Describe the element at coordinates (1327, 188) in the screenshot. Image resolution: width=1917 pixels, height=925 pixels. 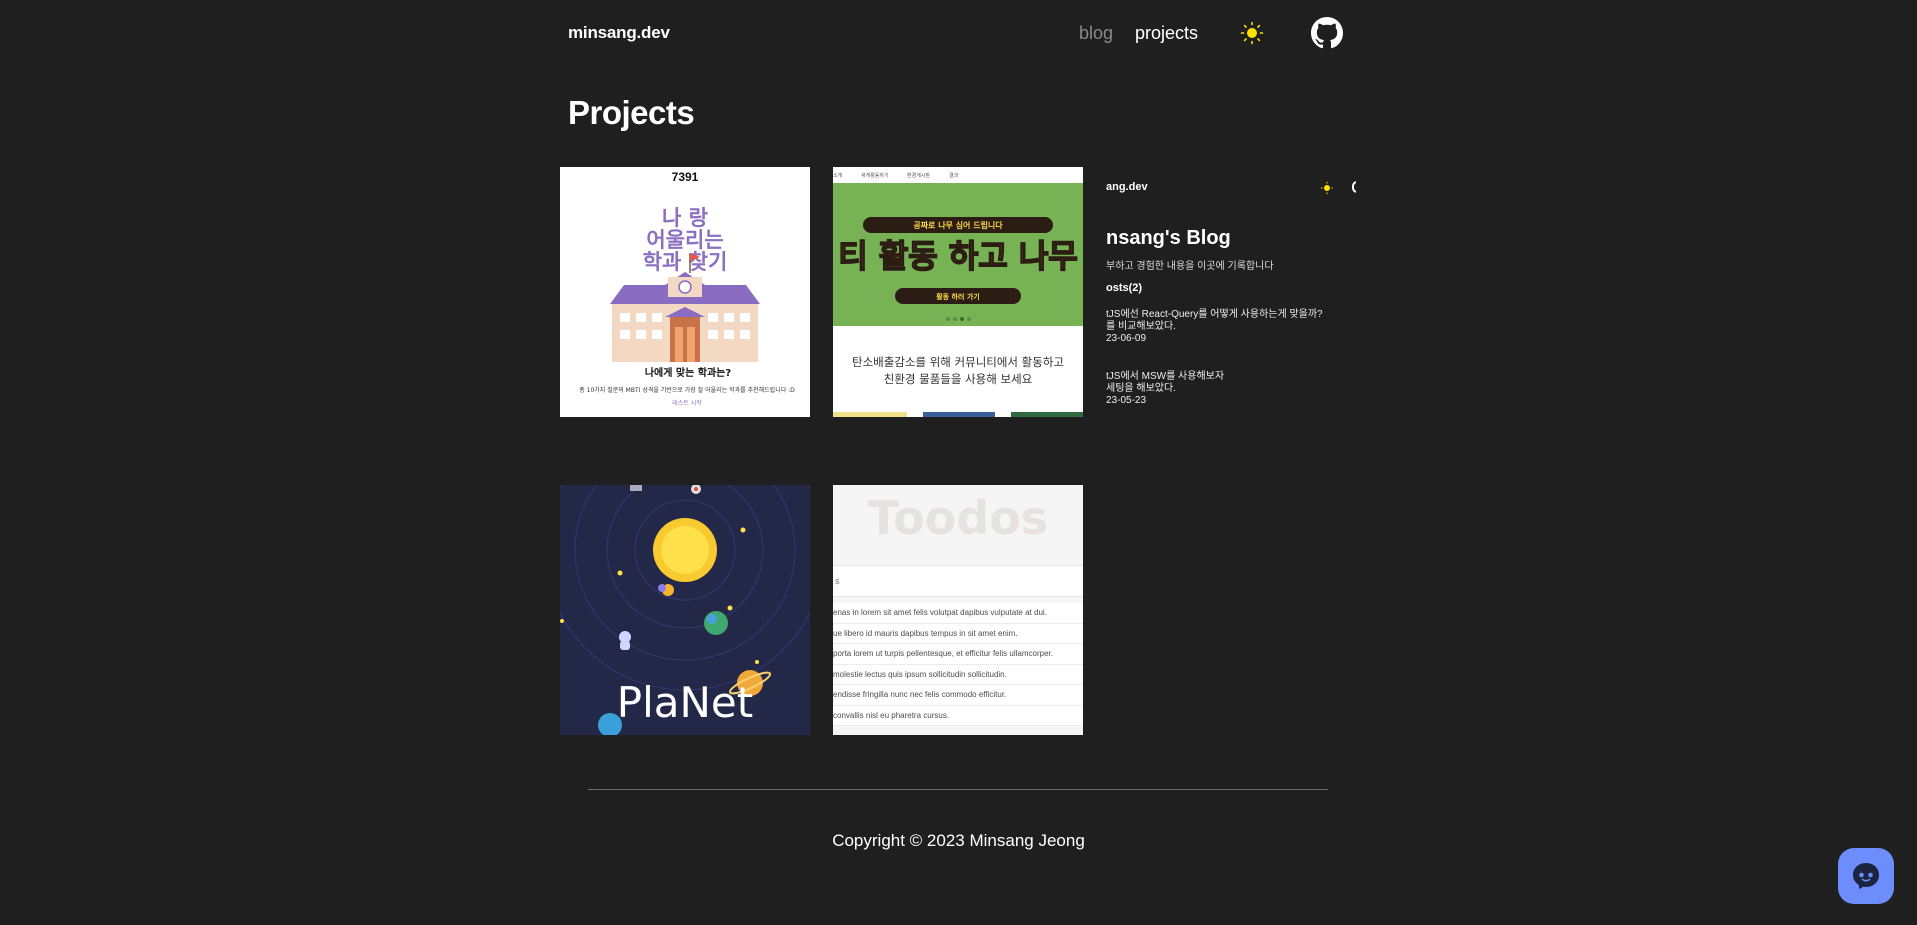
I see `thumb-sun-icon` at that location.